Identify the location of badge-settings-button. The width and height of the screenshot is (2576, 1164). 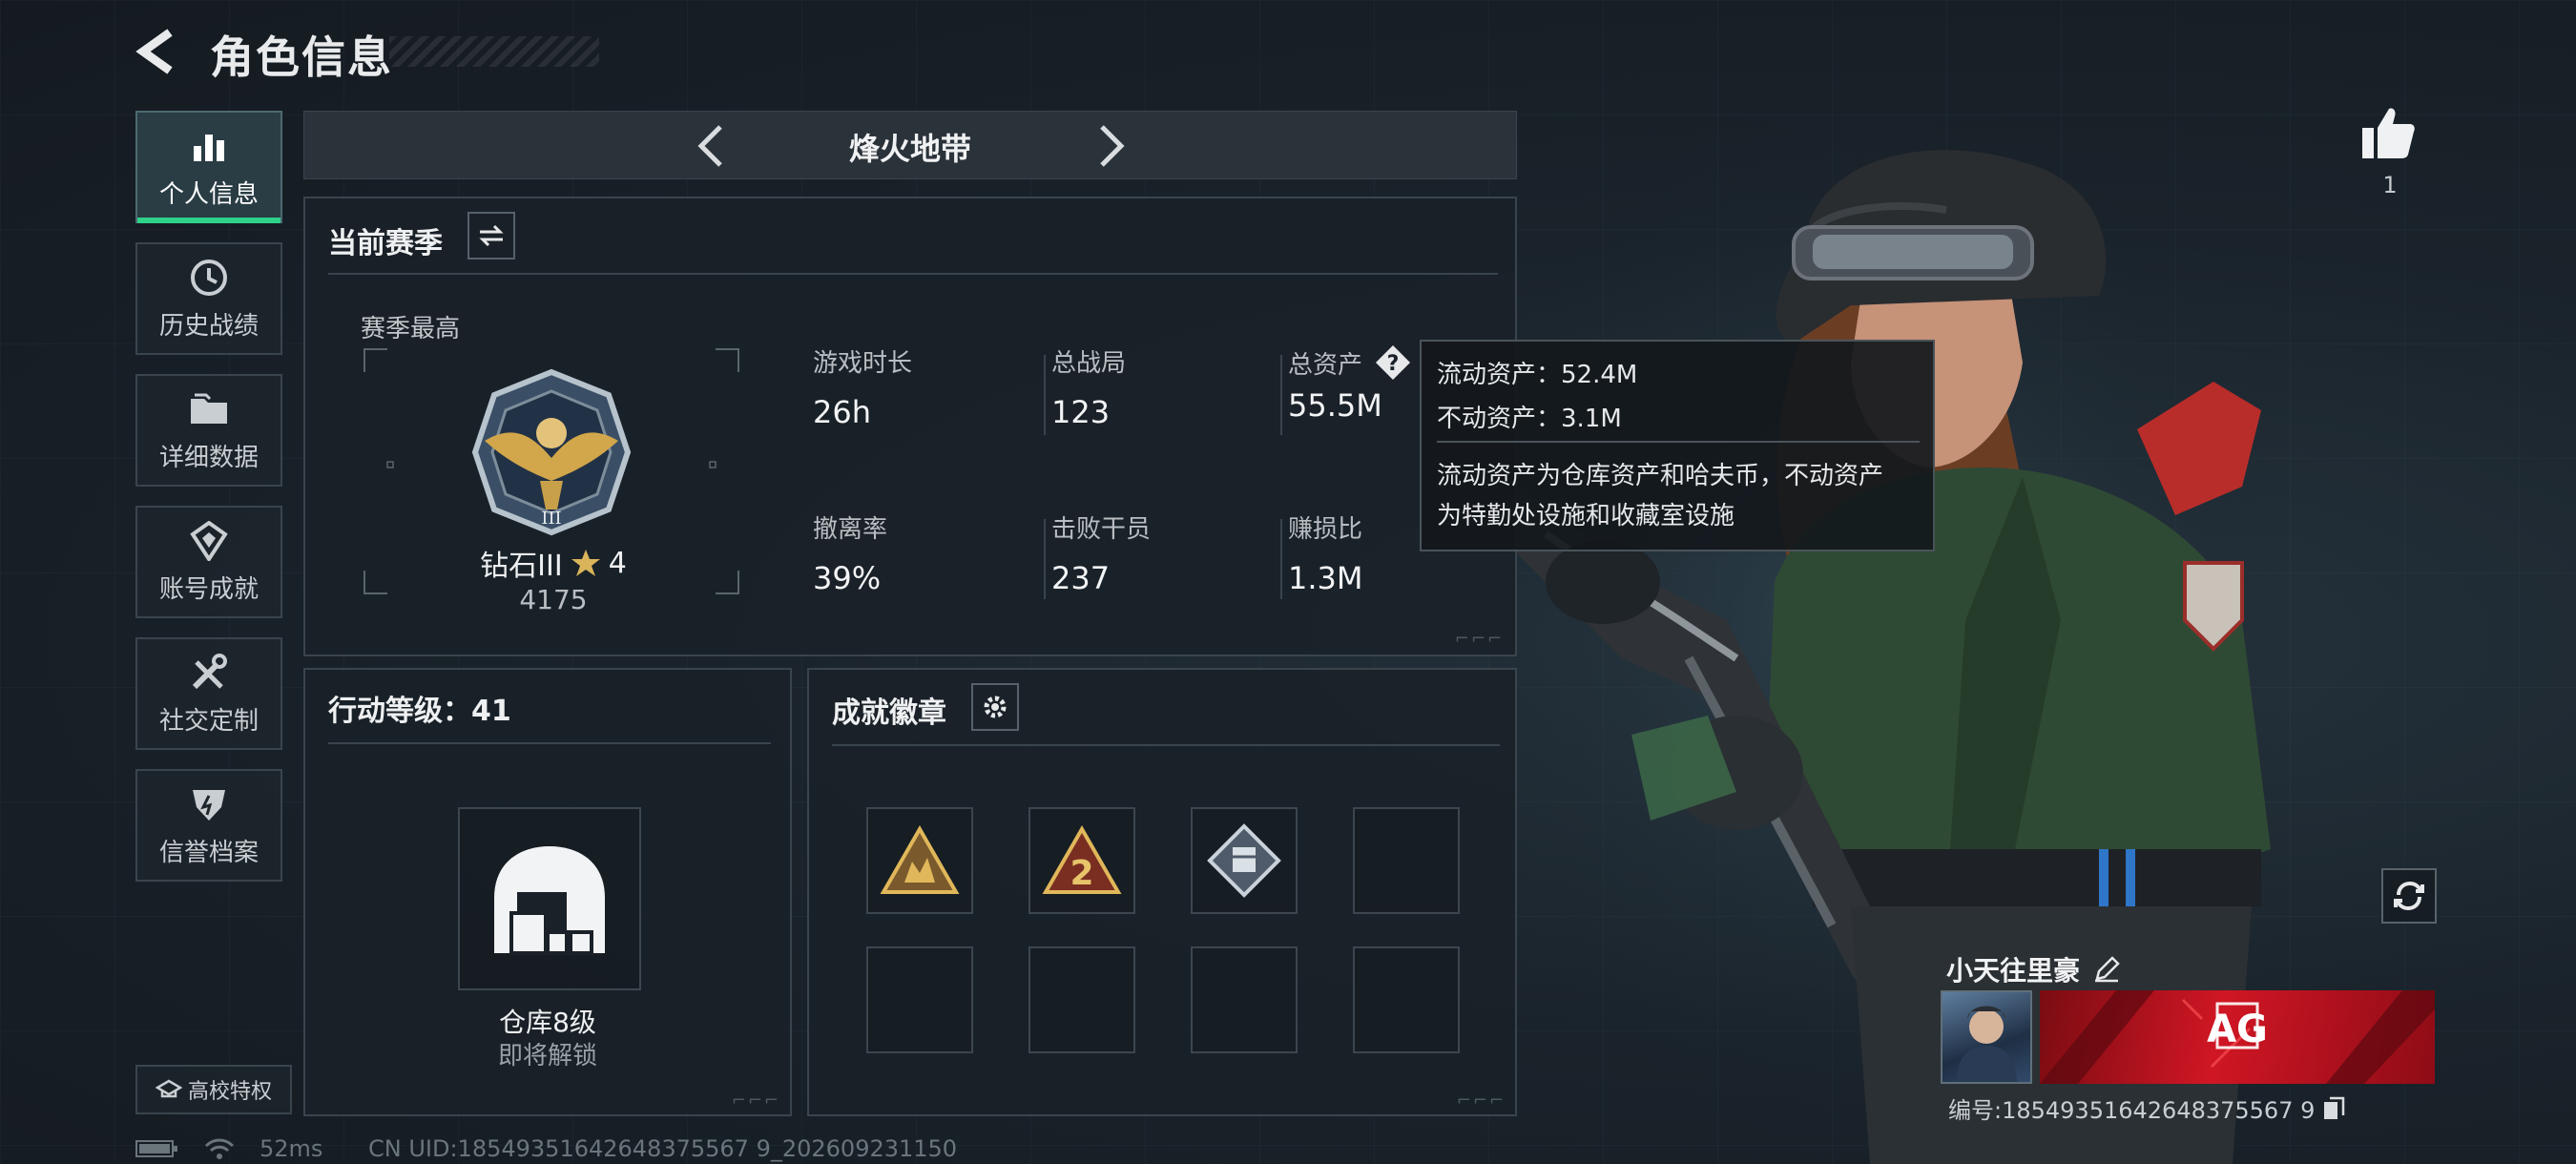
(995, 707).